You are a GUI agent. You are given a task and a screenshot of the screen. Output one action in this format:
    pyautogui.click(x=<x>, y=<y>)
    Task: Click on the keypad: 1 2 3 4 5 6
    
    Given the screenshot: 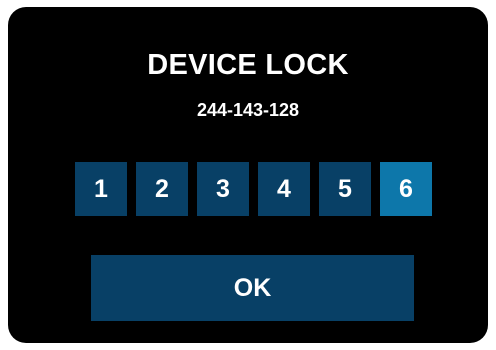 What is the action you would take?
    pyautogui.click(x=255, y=189)
    